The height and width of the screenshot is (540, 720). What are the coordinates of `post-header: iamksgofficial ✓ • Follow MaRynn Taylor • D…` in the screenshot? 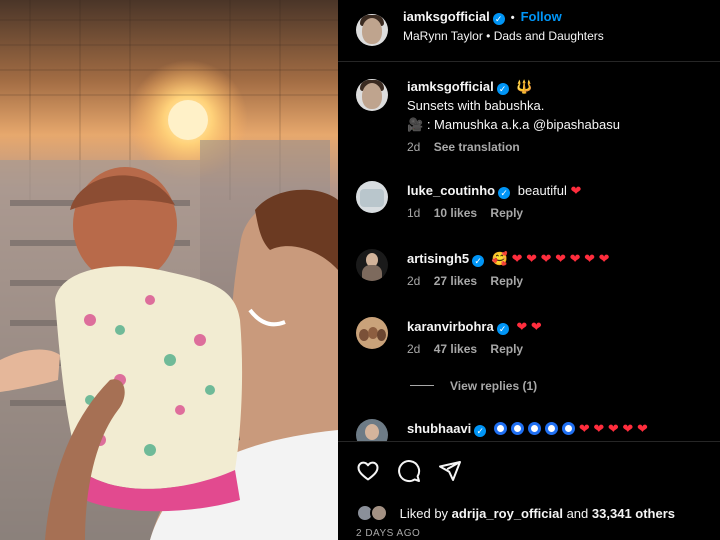 It's located at (529, 31).